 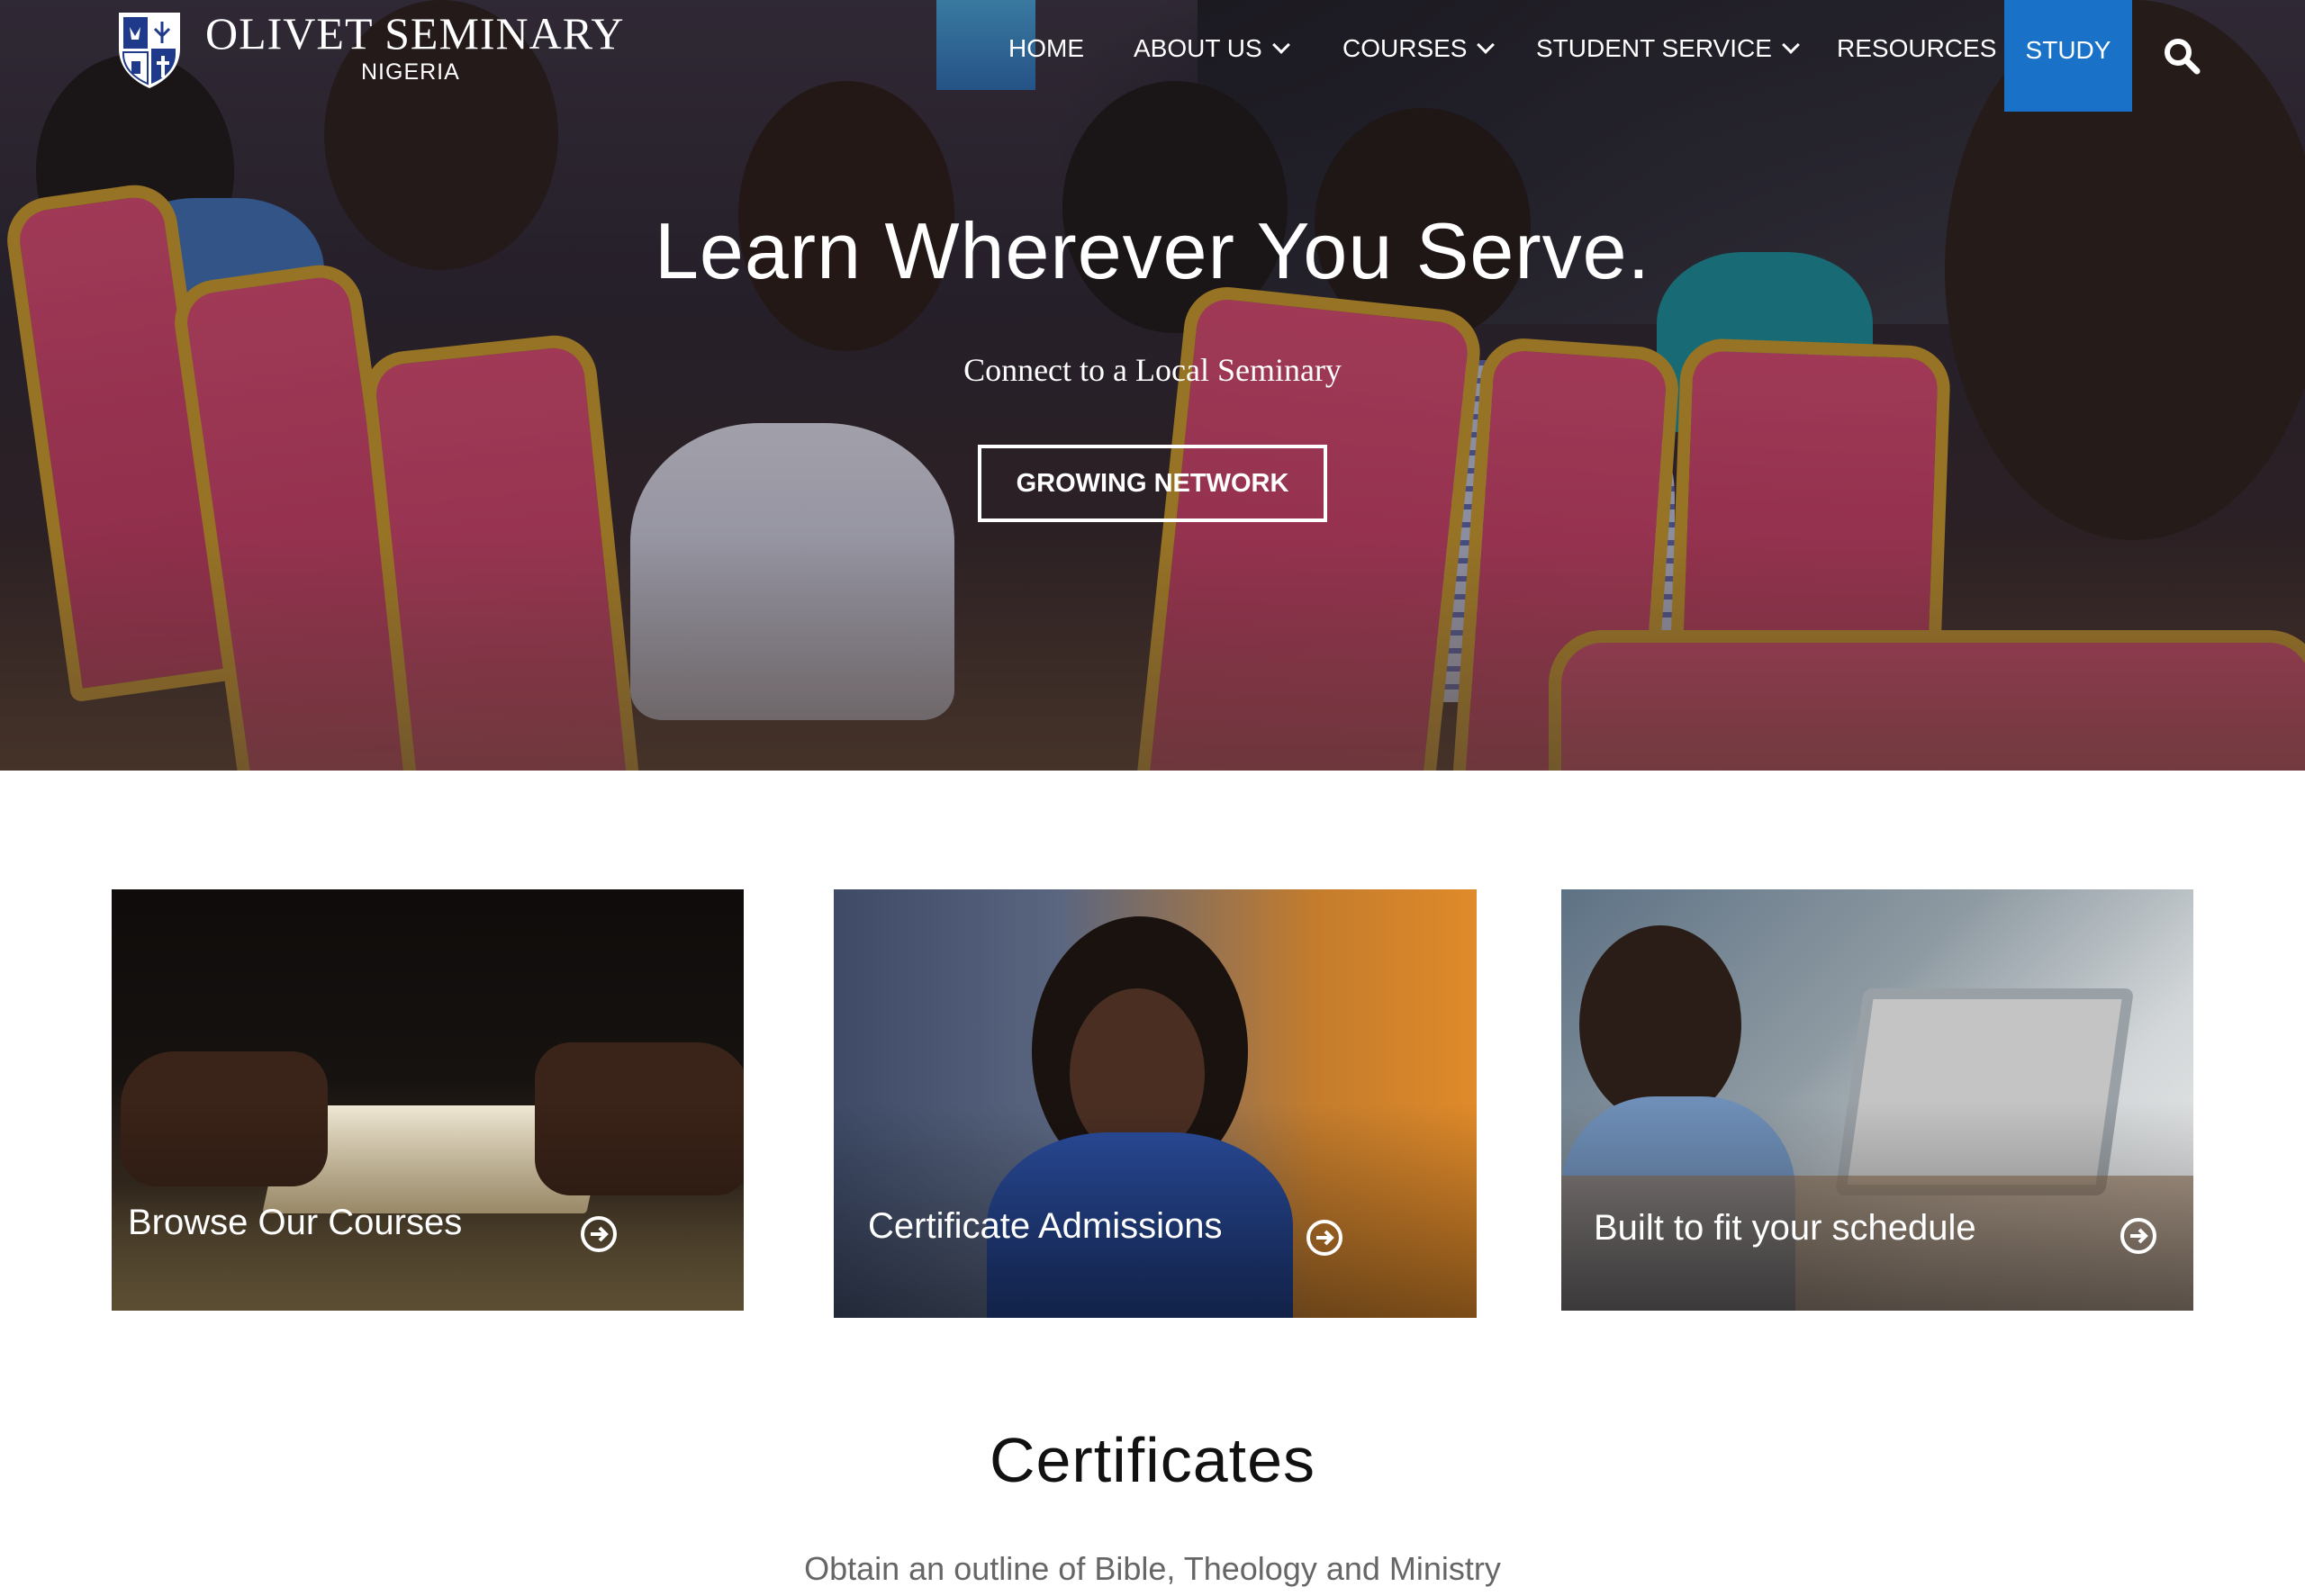 I want to click on nav-item-label: ABOUT US, so click(x=1198, y=48).